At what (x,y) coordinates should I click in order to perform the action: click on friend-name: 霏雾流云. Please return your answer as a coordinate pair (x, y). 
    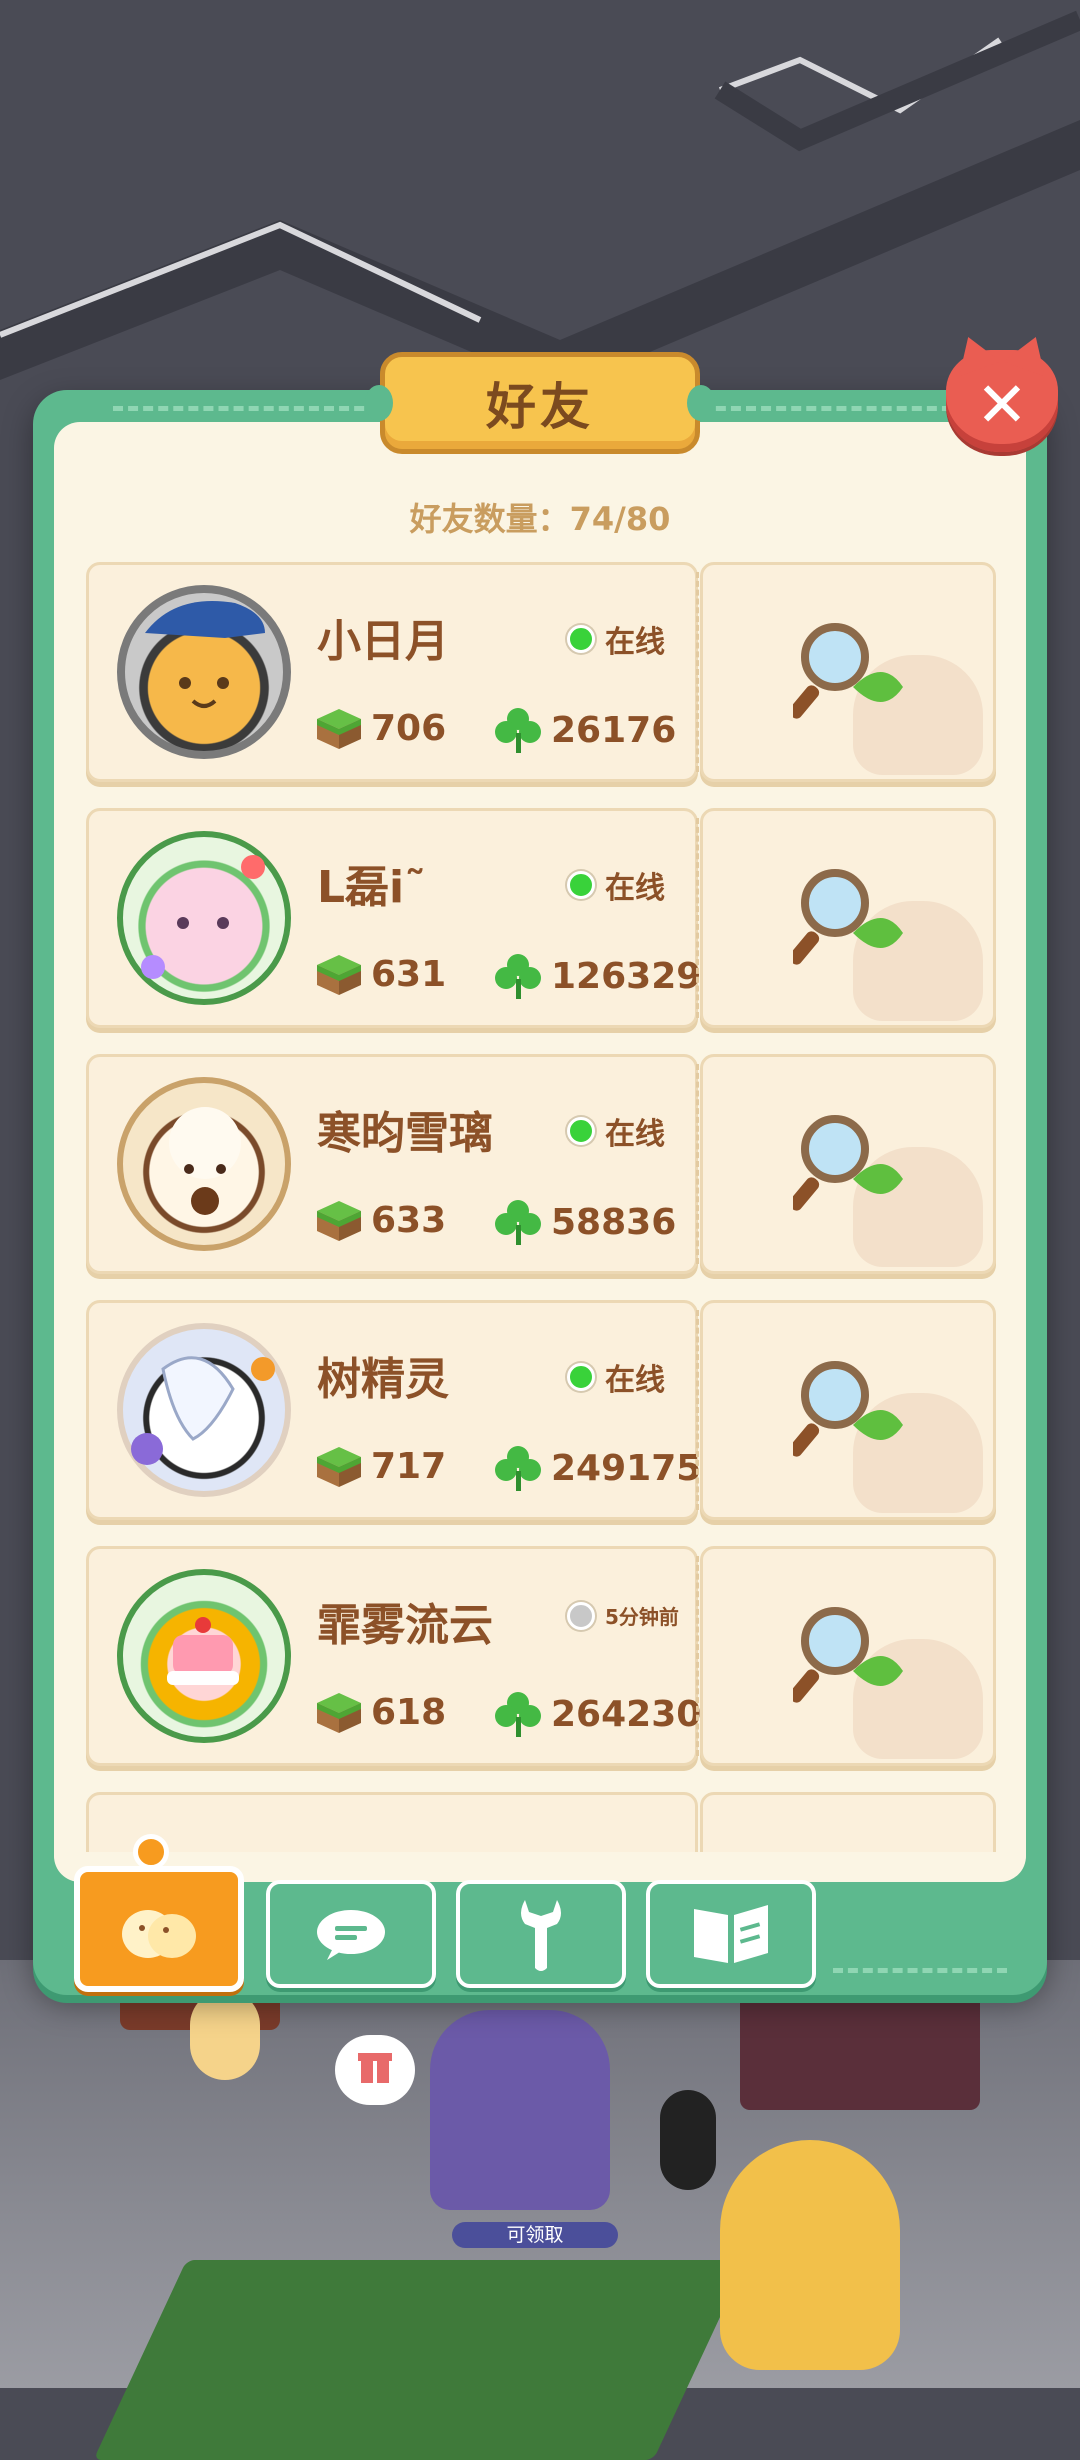
    Looking at the image, I should click on (405, 1625).